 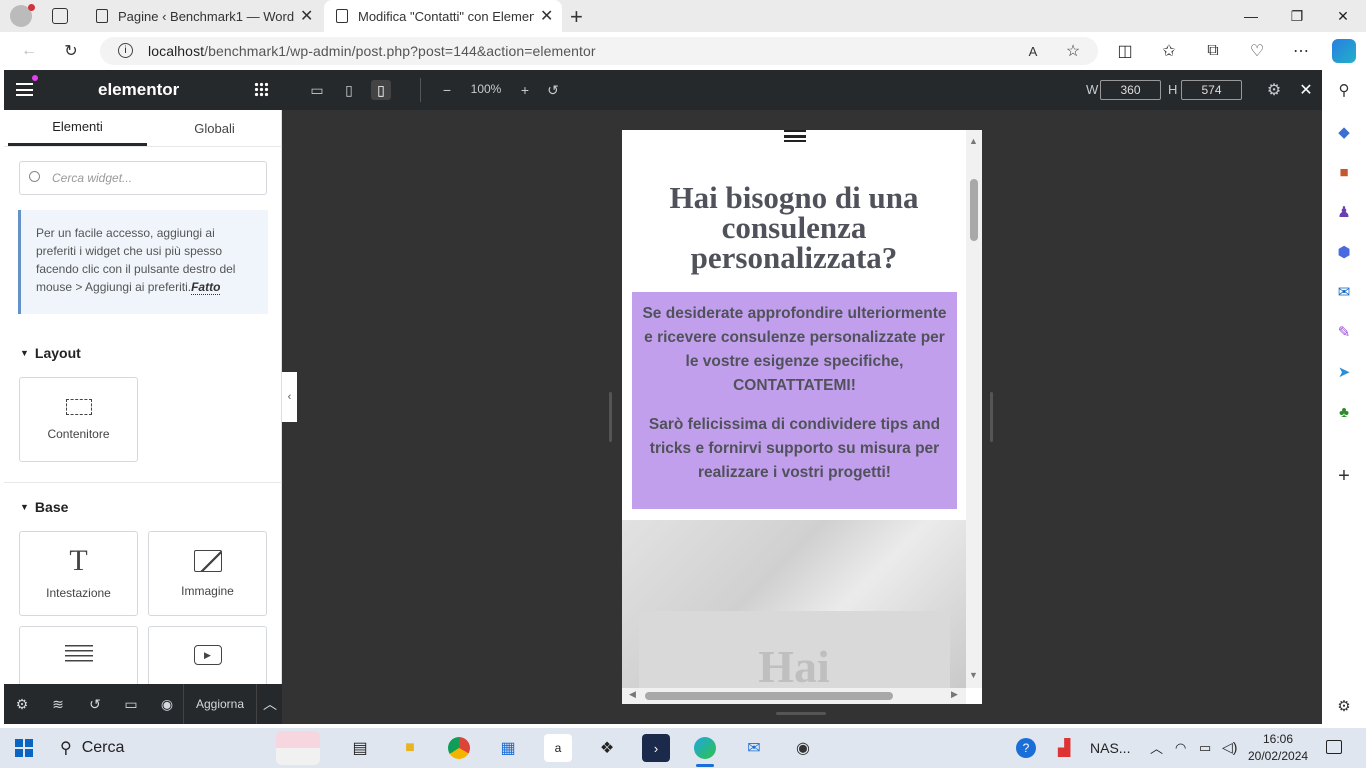 I want to click on scroll-right-arrow-icon: ▶, so click(x=954, y=694).